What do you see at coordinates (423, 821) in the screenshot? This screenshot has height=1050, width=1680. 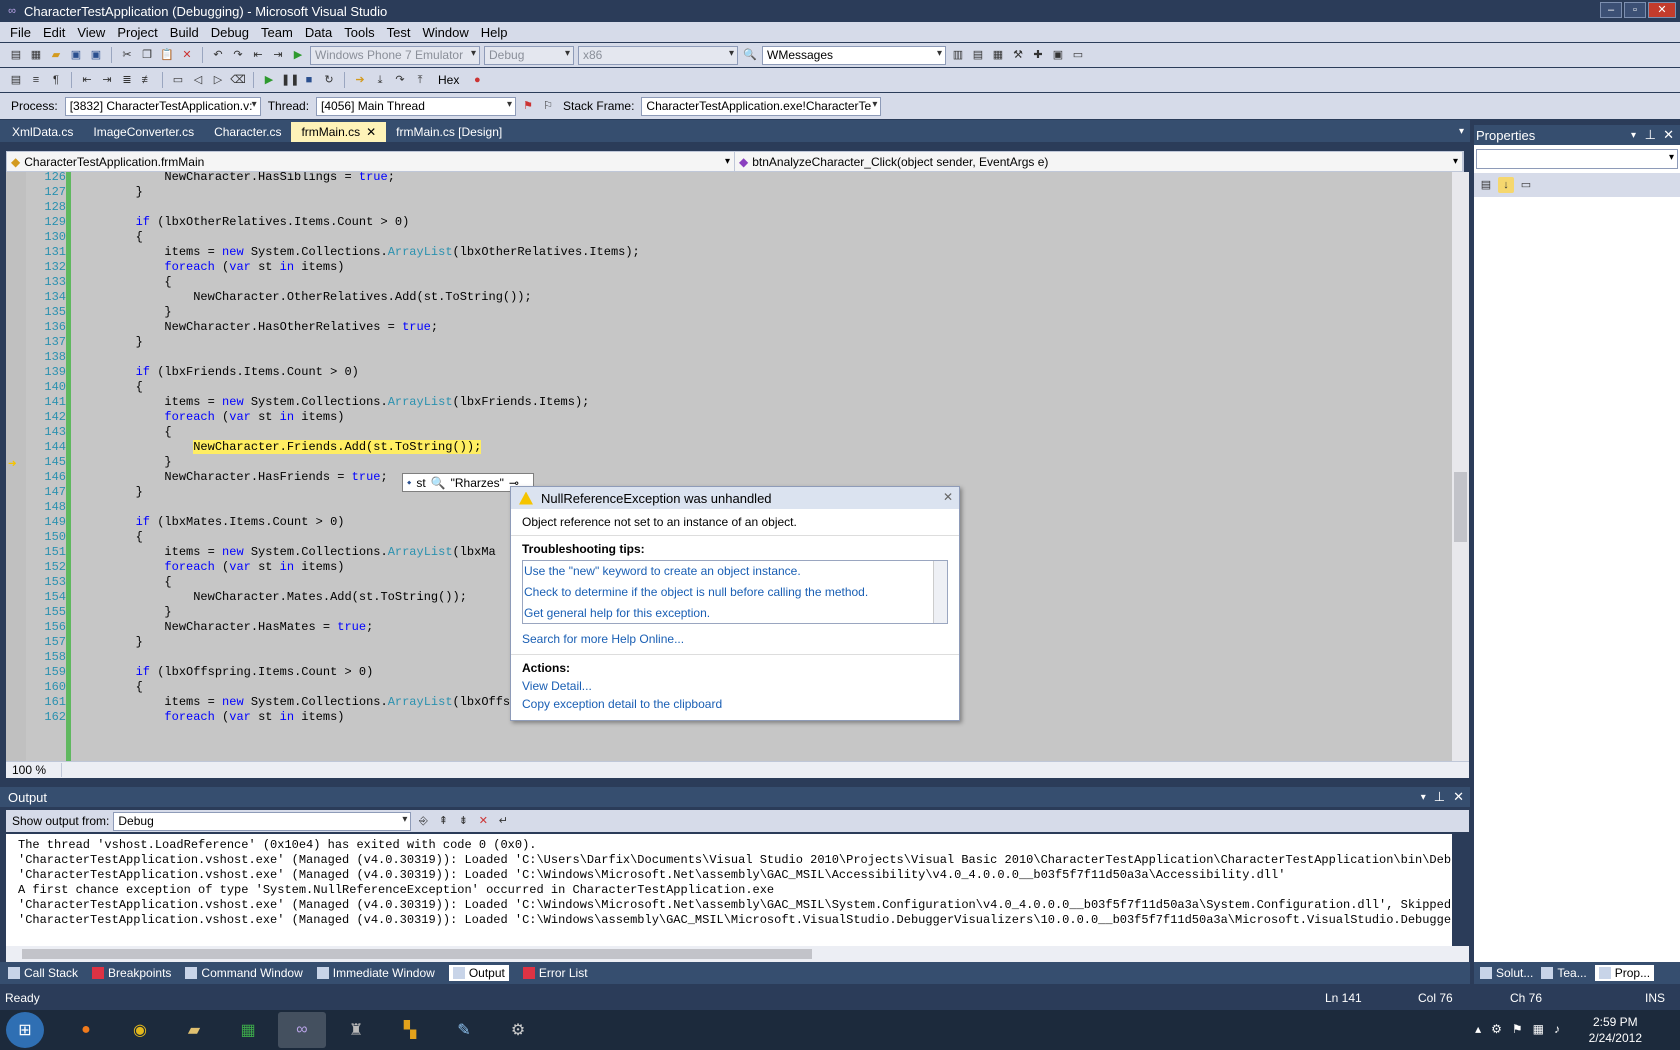 I see `find-message-icon: ⎆` at bounding box center [423, 821].